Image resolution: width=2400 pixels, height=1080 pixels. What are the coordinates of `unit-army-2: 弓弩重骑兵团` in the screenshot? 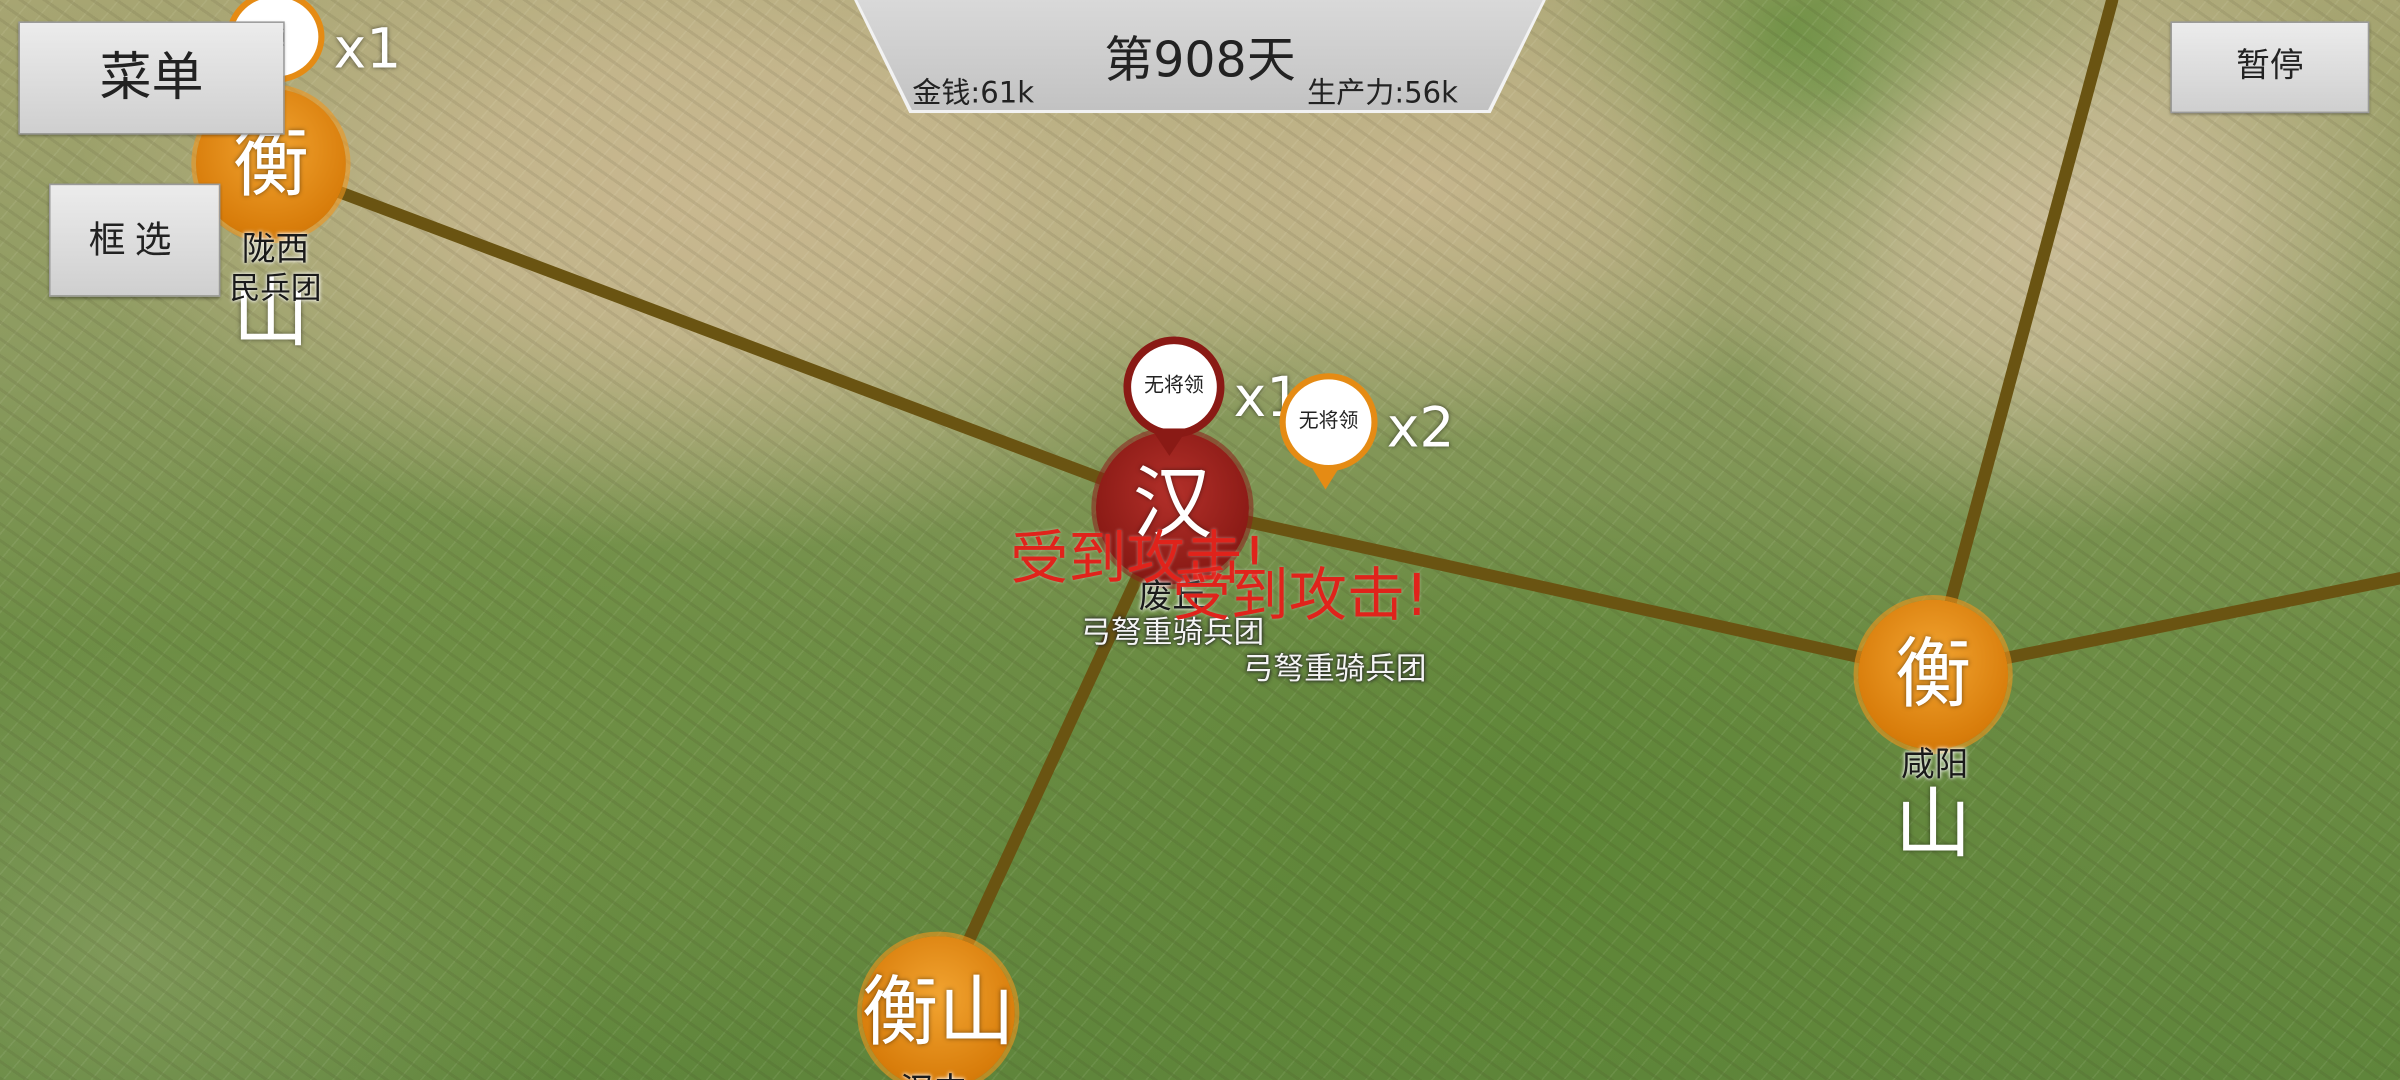 It's located at (1334, 668).